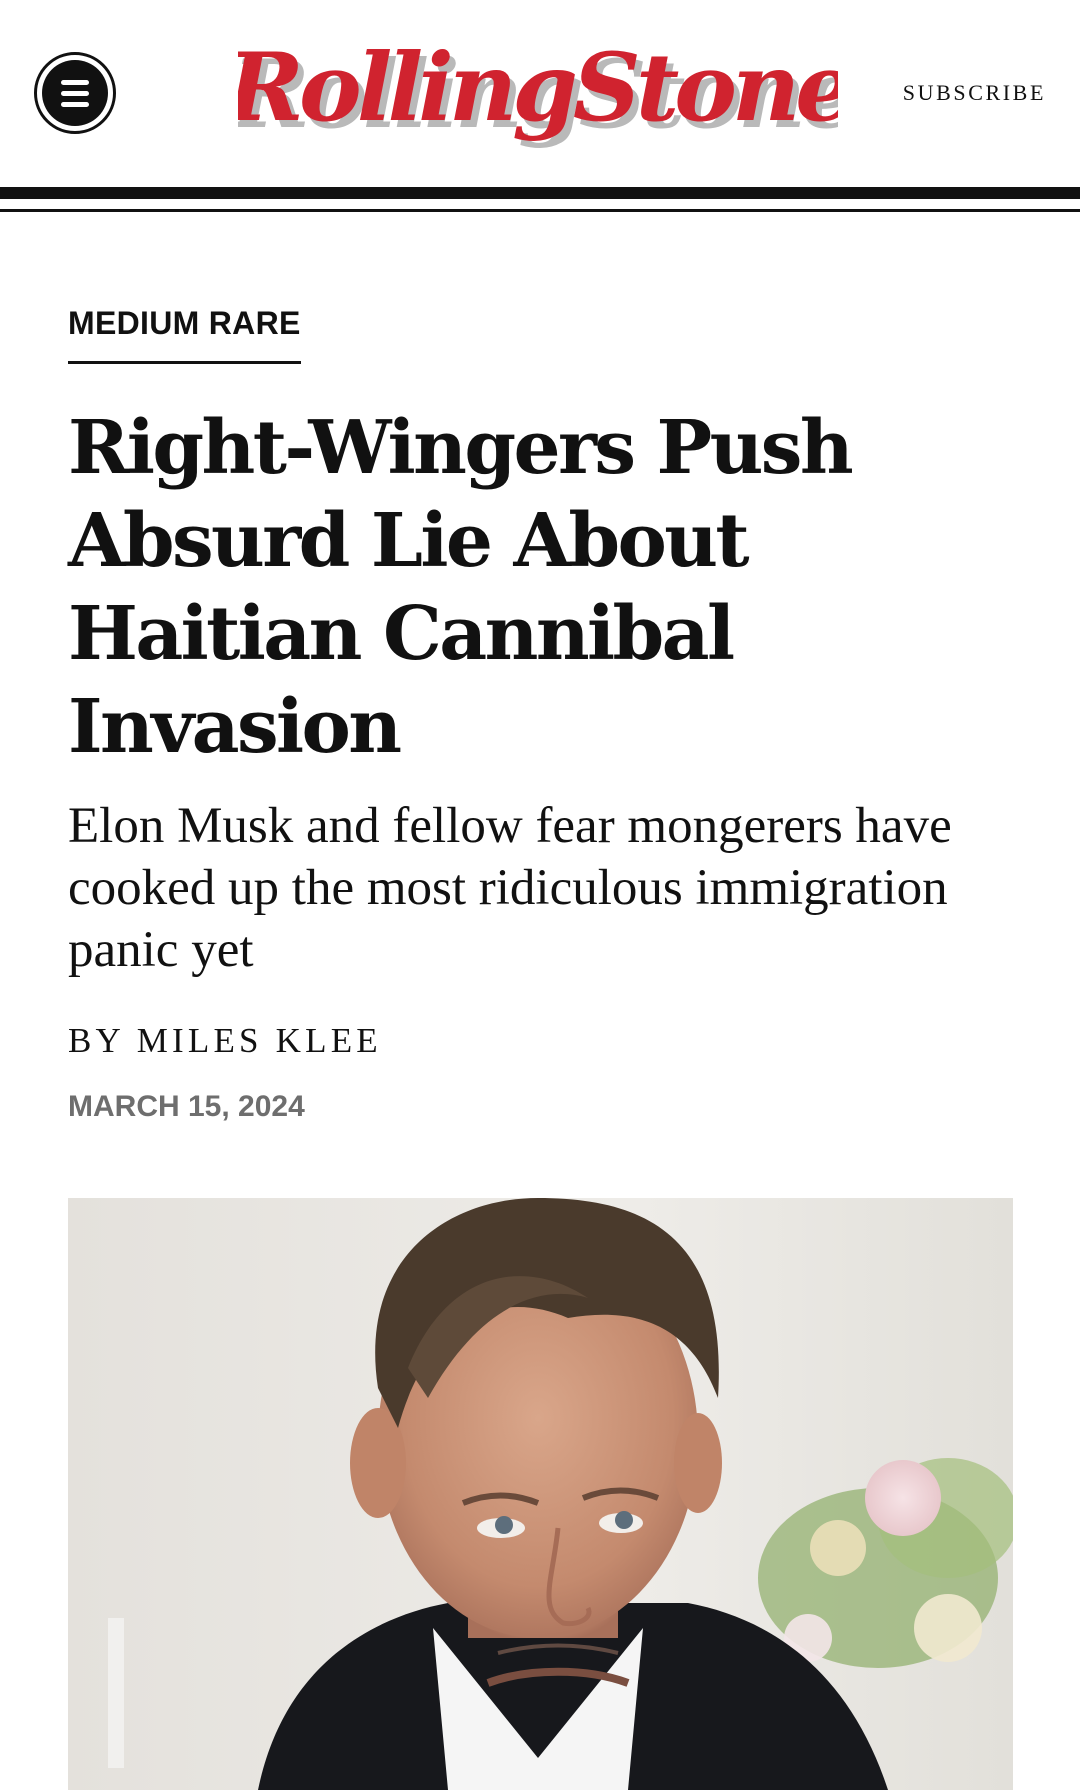 This screenshot has width=1080, height=1790. What do you see at coordinates (184, 335) in the screenshot?
I see `section-kicker: MEDIUM RARE` at bounding box center [184, 335].